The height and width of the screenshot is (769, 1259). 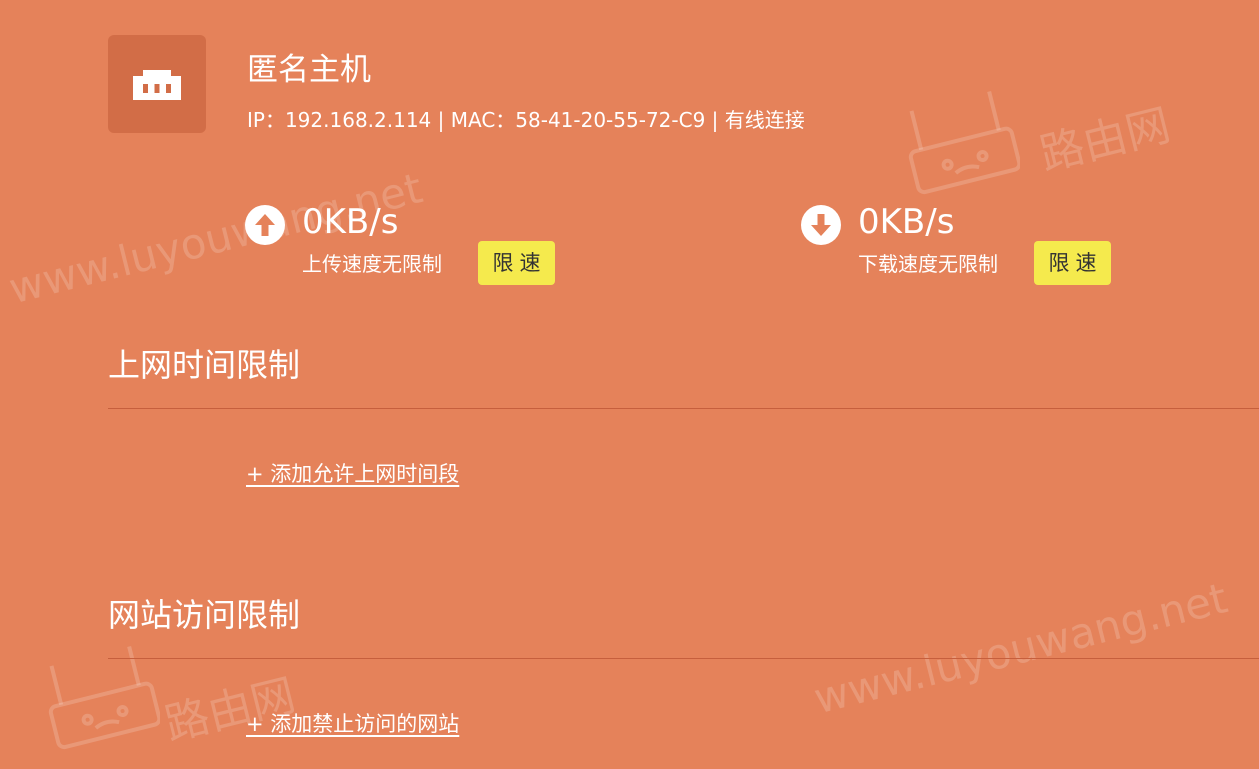 What do you see at coordinates (265, 225) in the screenshot?
I see `arrow-up-circle-icon` at bounding box center [265, 225].